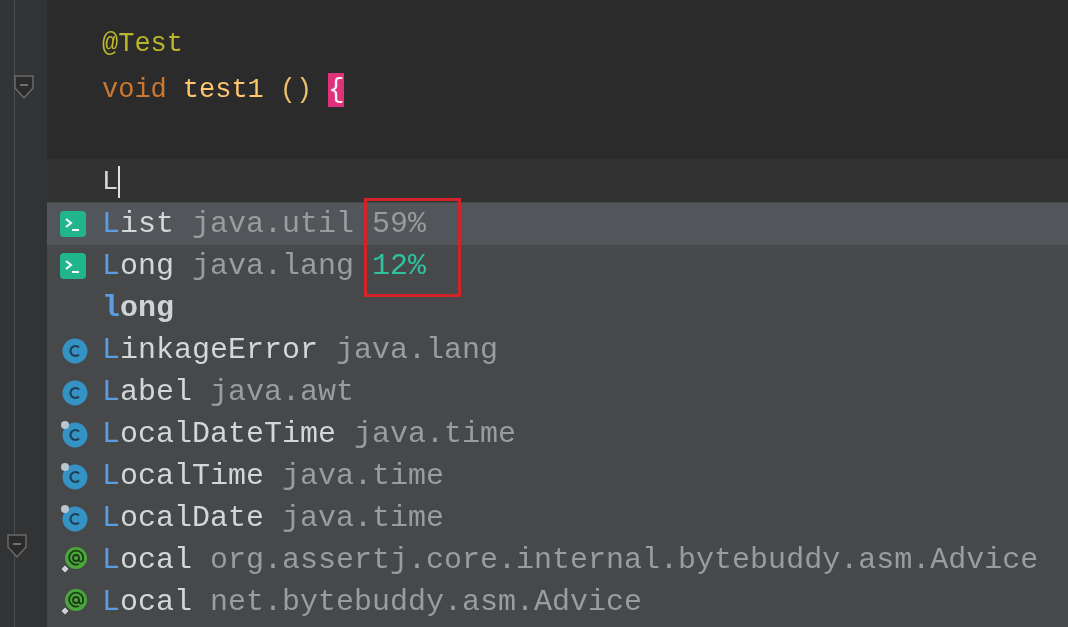 The width and height of the screenshot is (1068, 627). What do you see at coordinates (142, 44) in the screenshot?
I see `code-token: @Test` at bounding box center [142, 44].